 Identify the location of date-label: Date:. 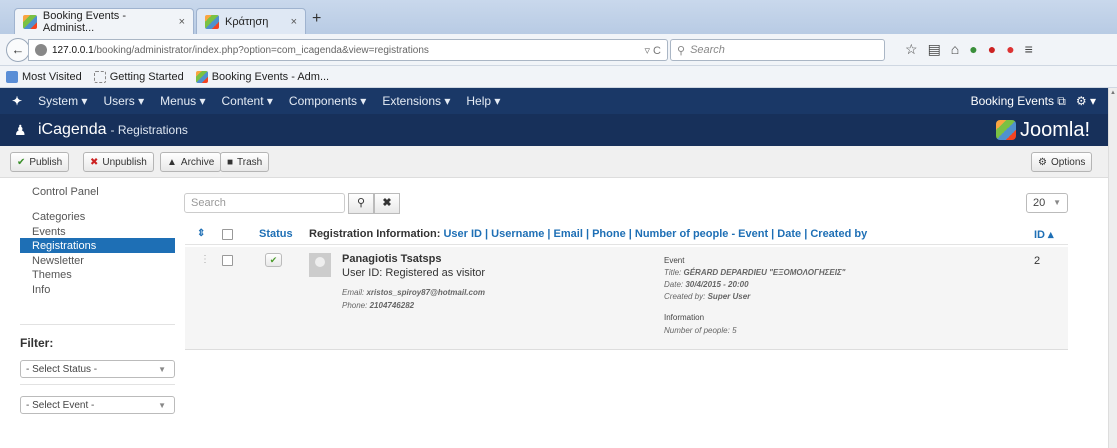
(674, 284).